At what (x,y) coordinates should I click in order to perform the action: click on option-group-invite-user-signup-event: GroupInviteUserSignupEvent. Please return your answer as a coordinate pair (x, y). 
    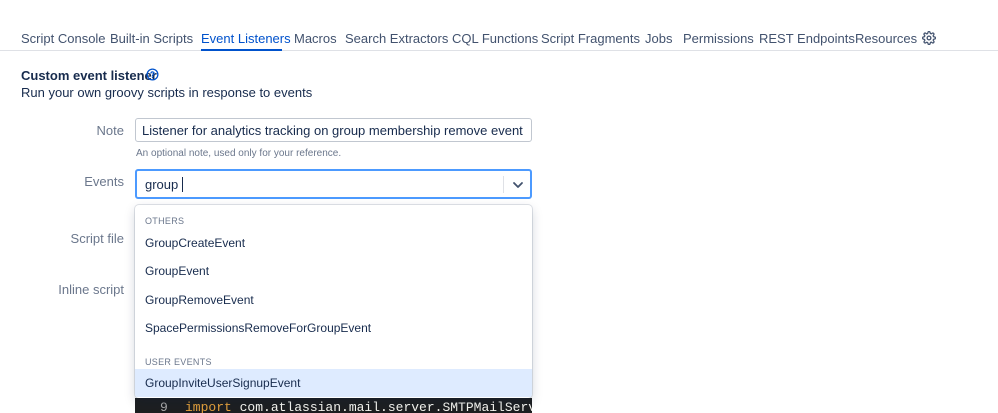
    Looking at the image, I should click on (333, 383).